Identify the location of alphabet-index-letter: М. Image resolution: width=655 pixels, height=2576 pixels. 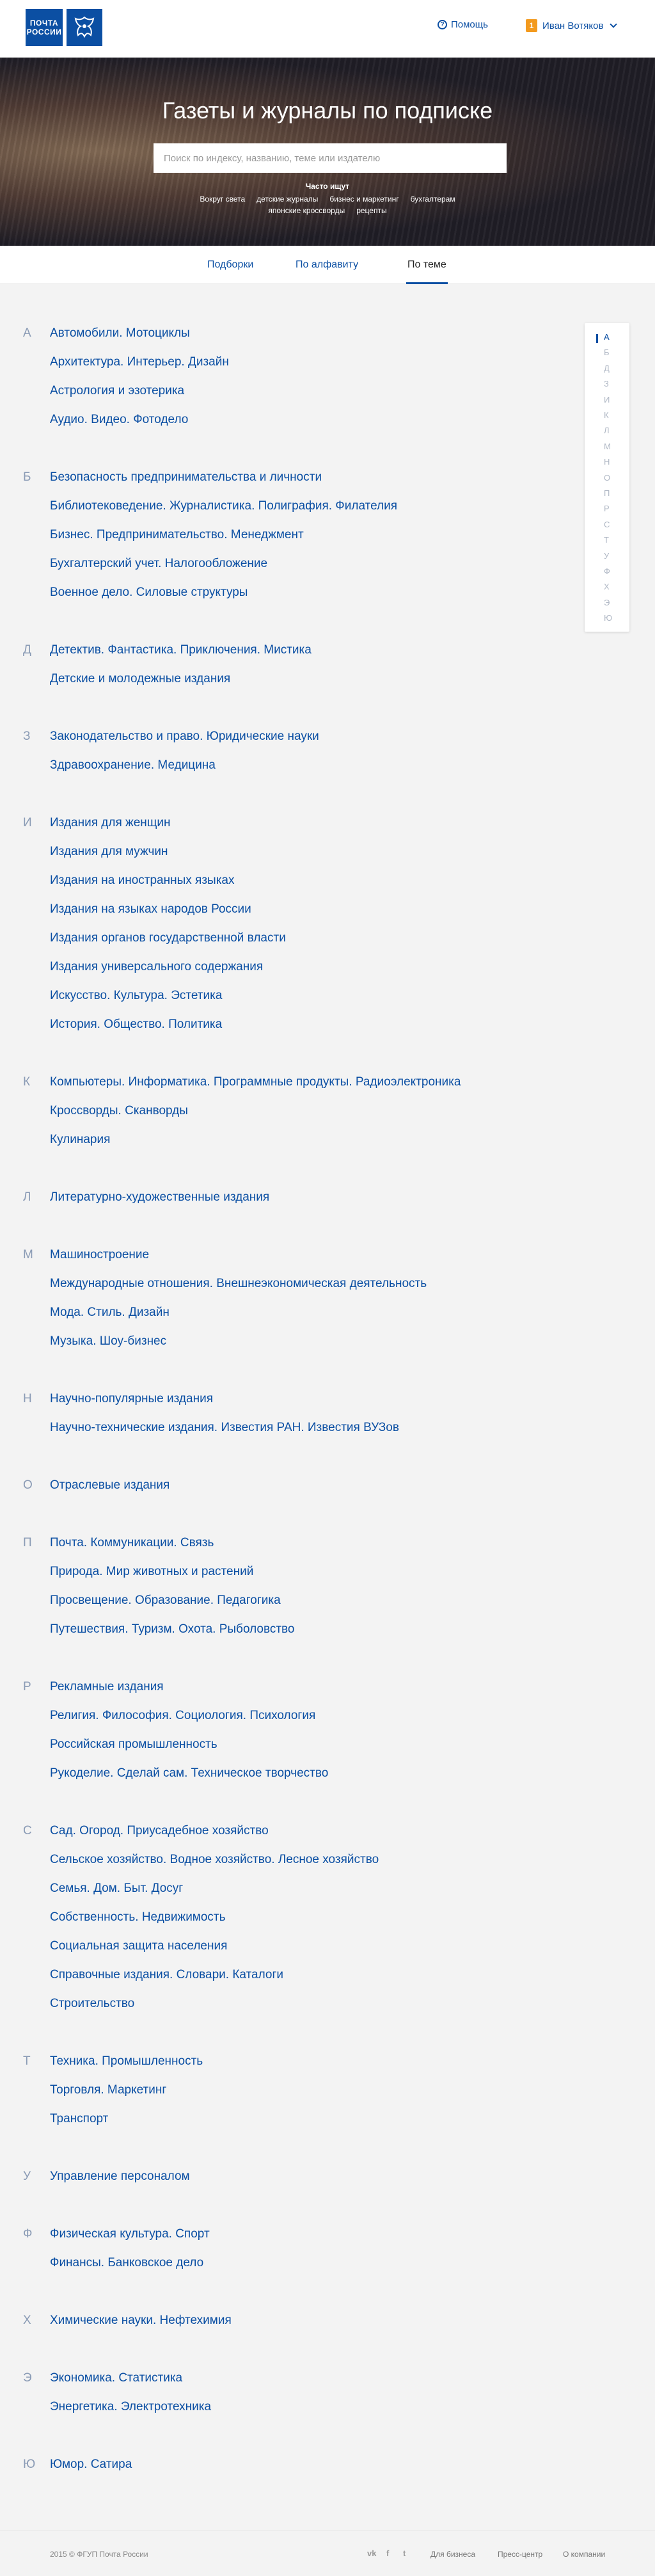
(607, 446).